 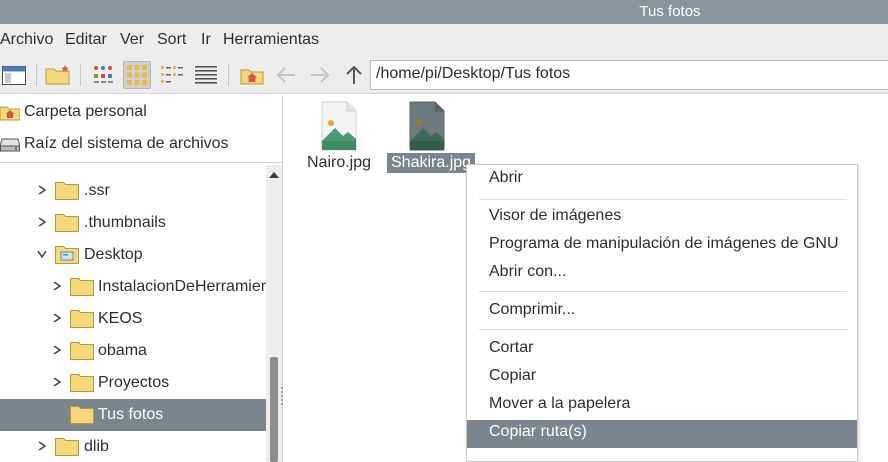 I want to click on desktop-folder-icon, so click(x=67, y=255).